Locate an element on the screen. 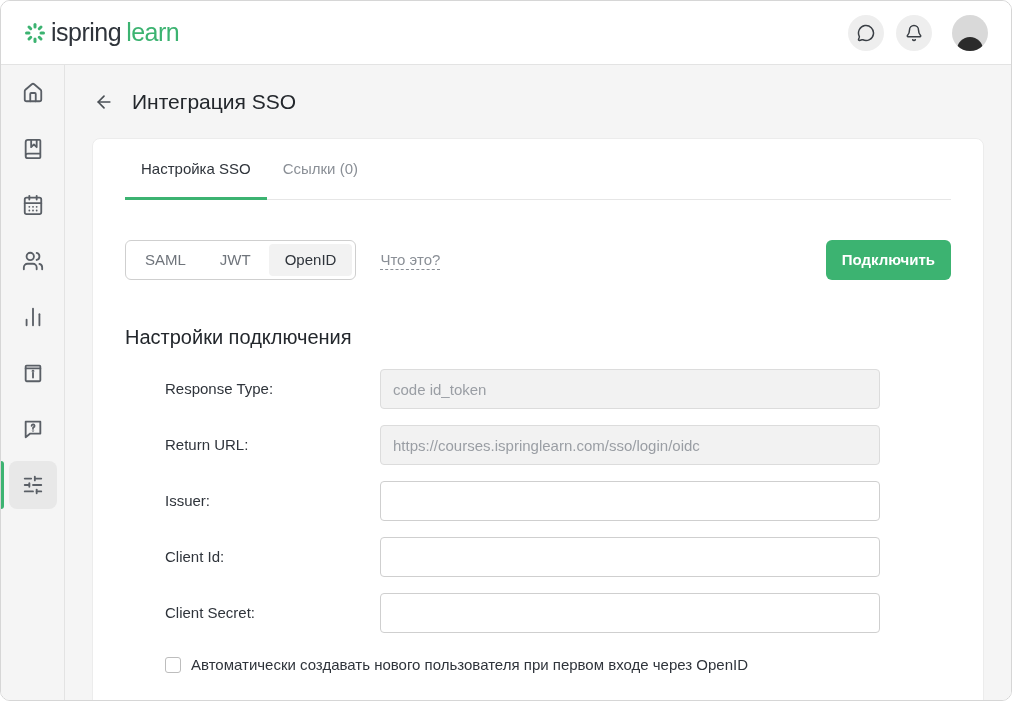 This screenshot has height=701, width=1012. logo-product: learn is located at coordinates (153, 32).